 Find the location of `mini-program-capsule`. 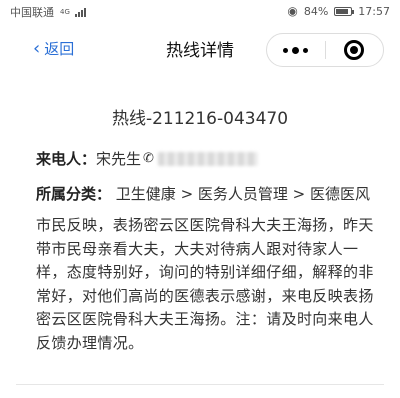

mini-program-capsule is located at coordinates (325, 50).